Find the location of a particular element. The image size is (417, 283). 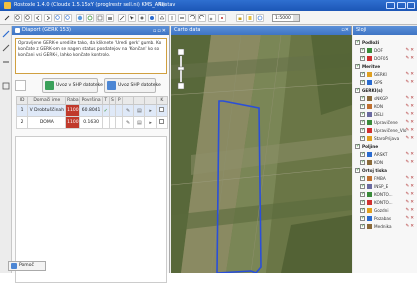

report-icon is located at coordinates (250, 18).